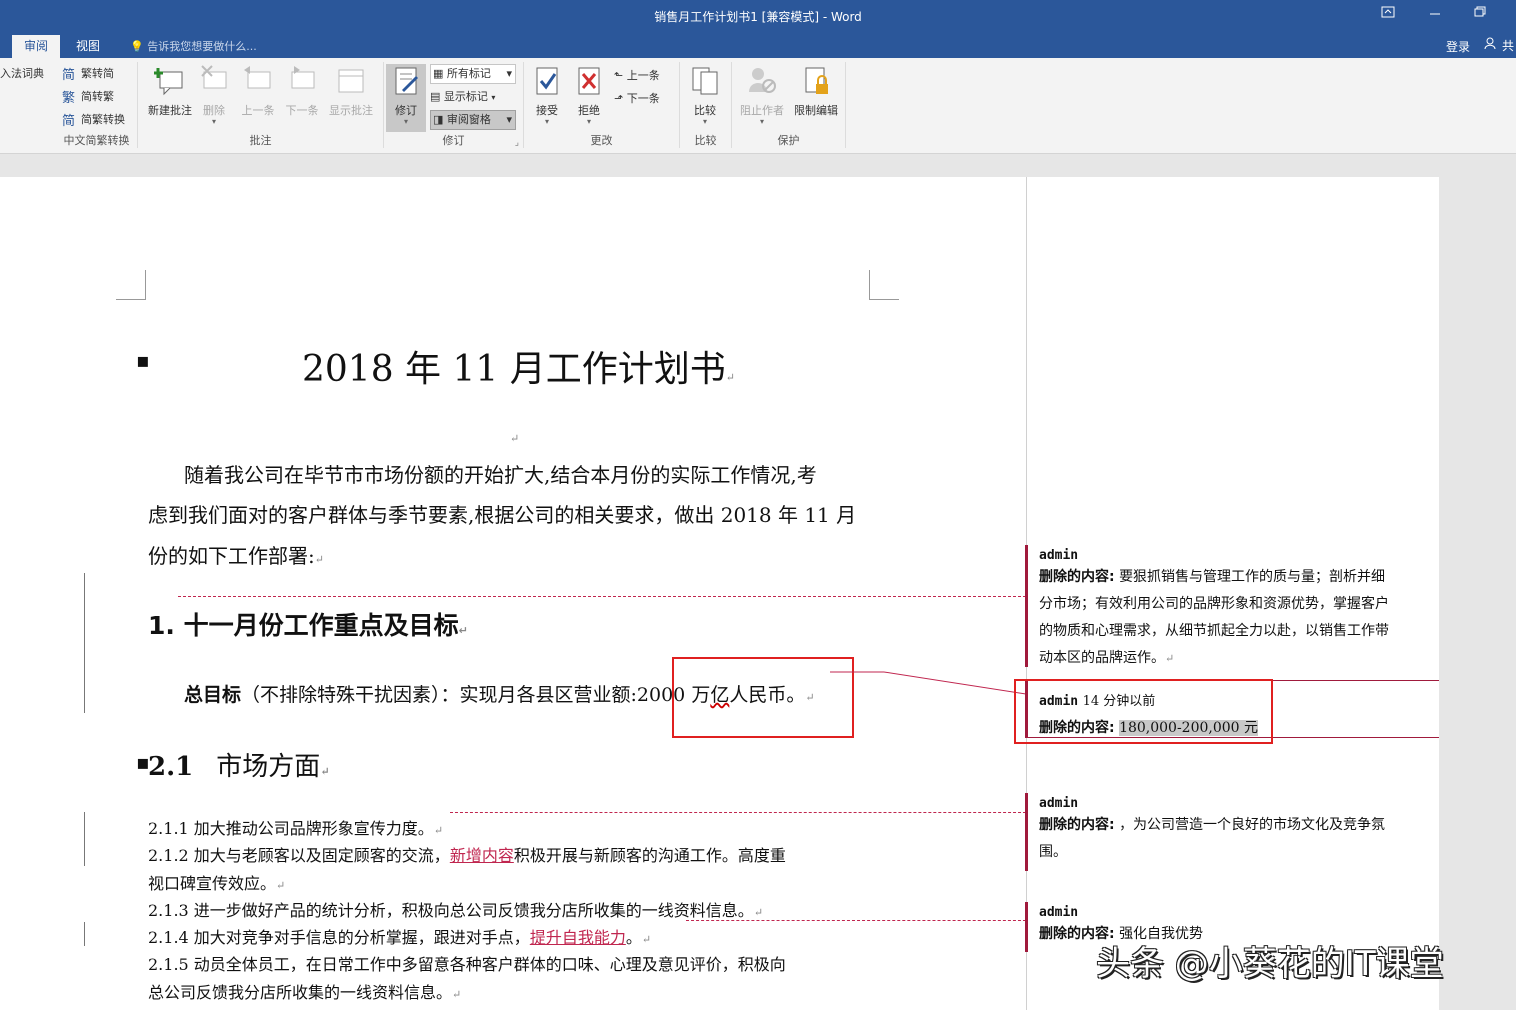 This screenshot has height=1010, width=1516. I want to click on share-button: 共, so click(1499, 45).